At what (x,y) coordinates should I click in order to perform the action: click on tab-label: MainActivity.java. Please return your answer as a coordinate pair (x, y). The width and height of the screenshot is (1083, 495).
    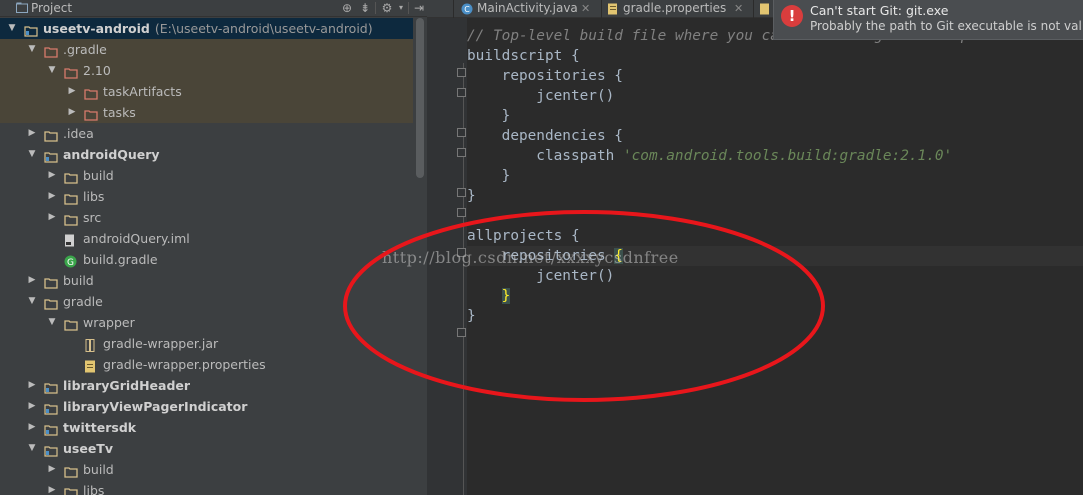
    Looking at the image, I should click on (527, 8).